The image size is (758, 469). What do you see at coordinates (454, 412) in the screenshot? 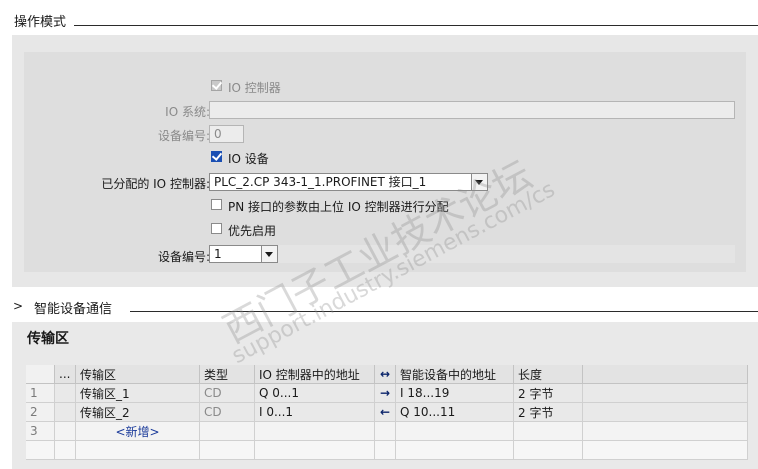
I see `device-address: Q 10...11` at bounding box center [454, 412].